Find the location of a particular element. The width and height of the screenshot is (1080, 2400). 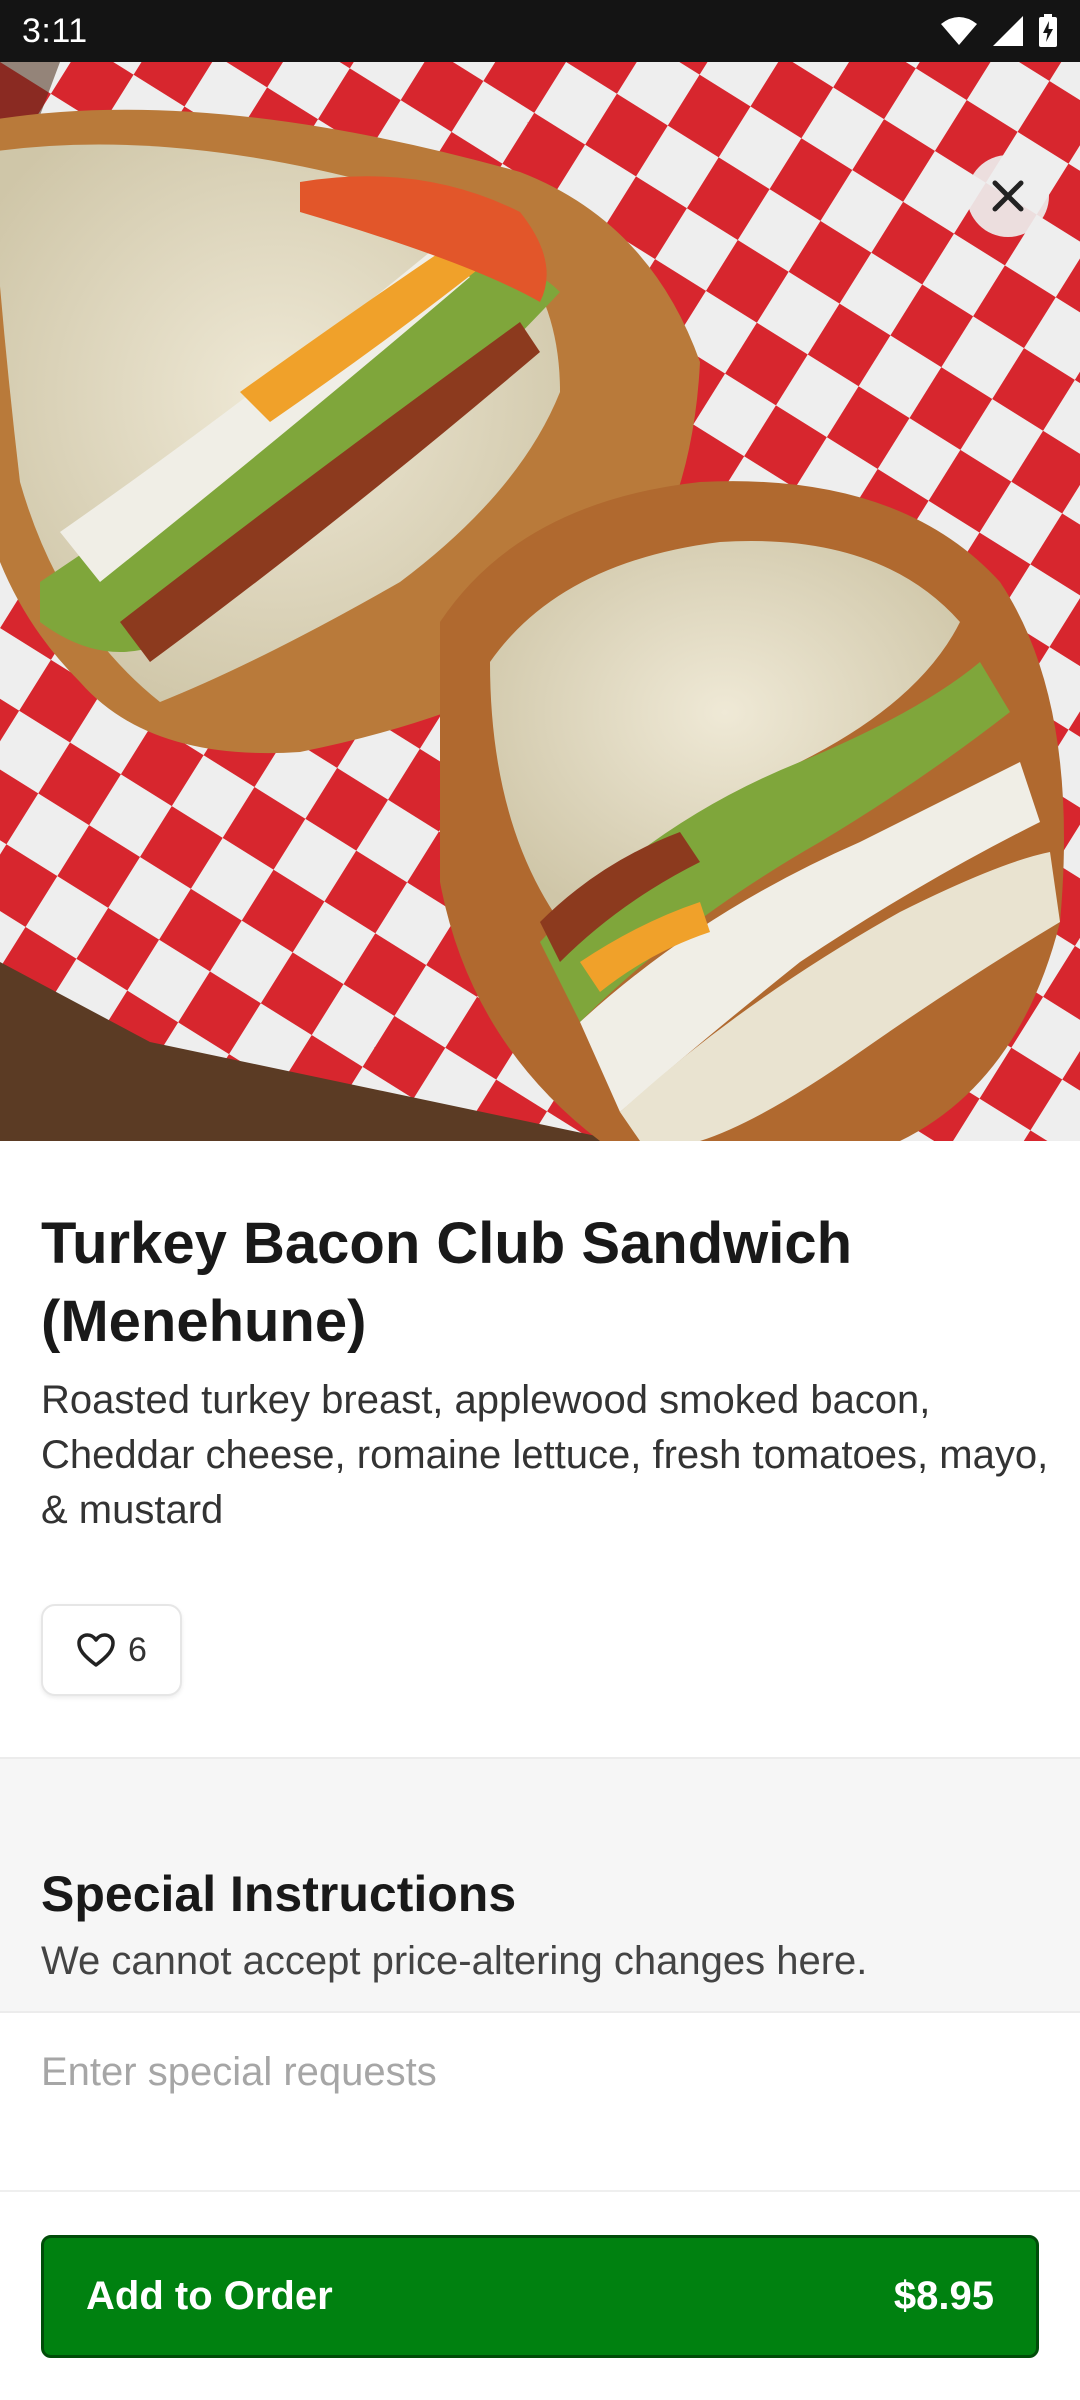

status-icons is located at coordinates (999, 31).